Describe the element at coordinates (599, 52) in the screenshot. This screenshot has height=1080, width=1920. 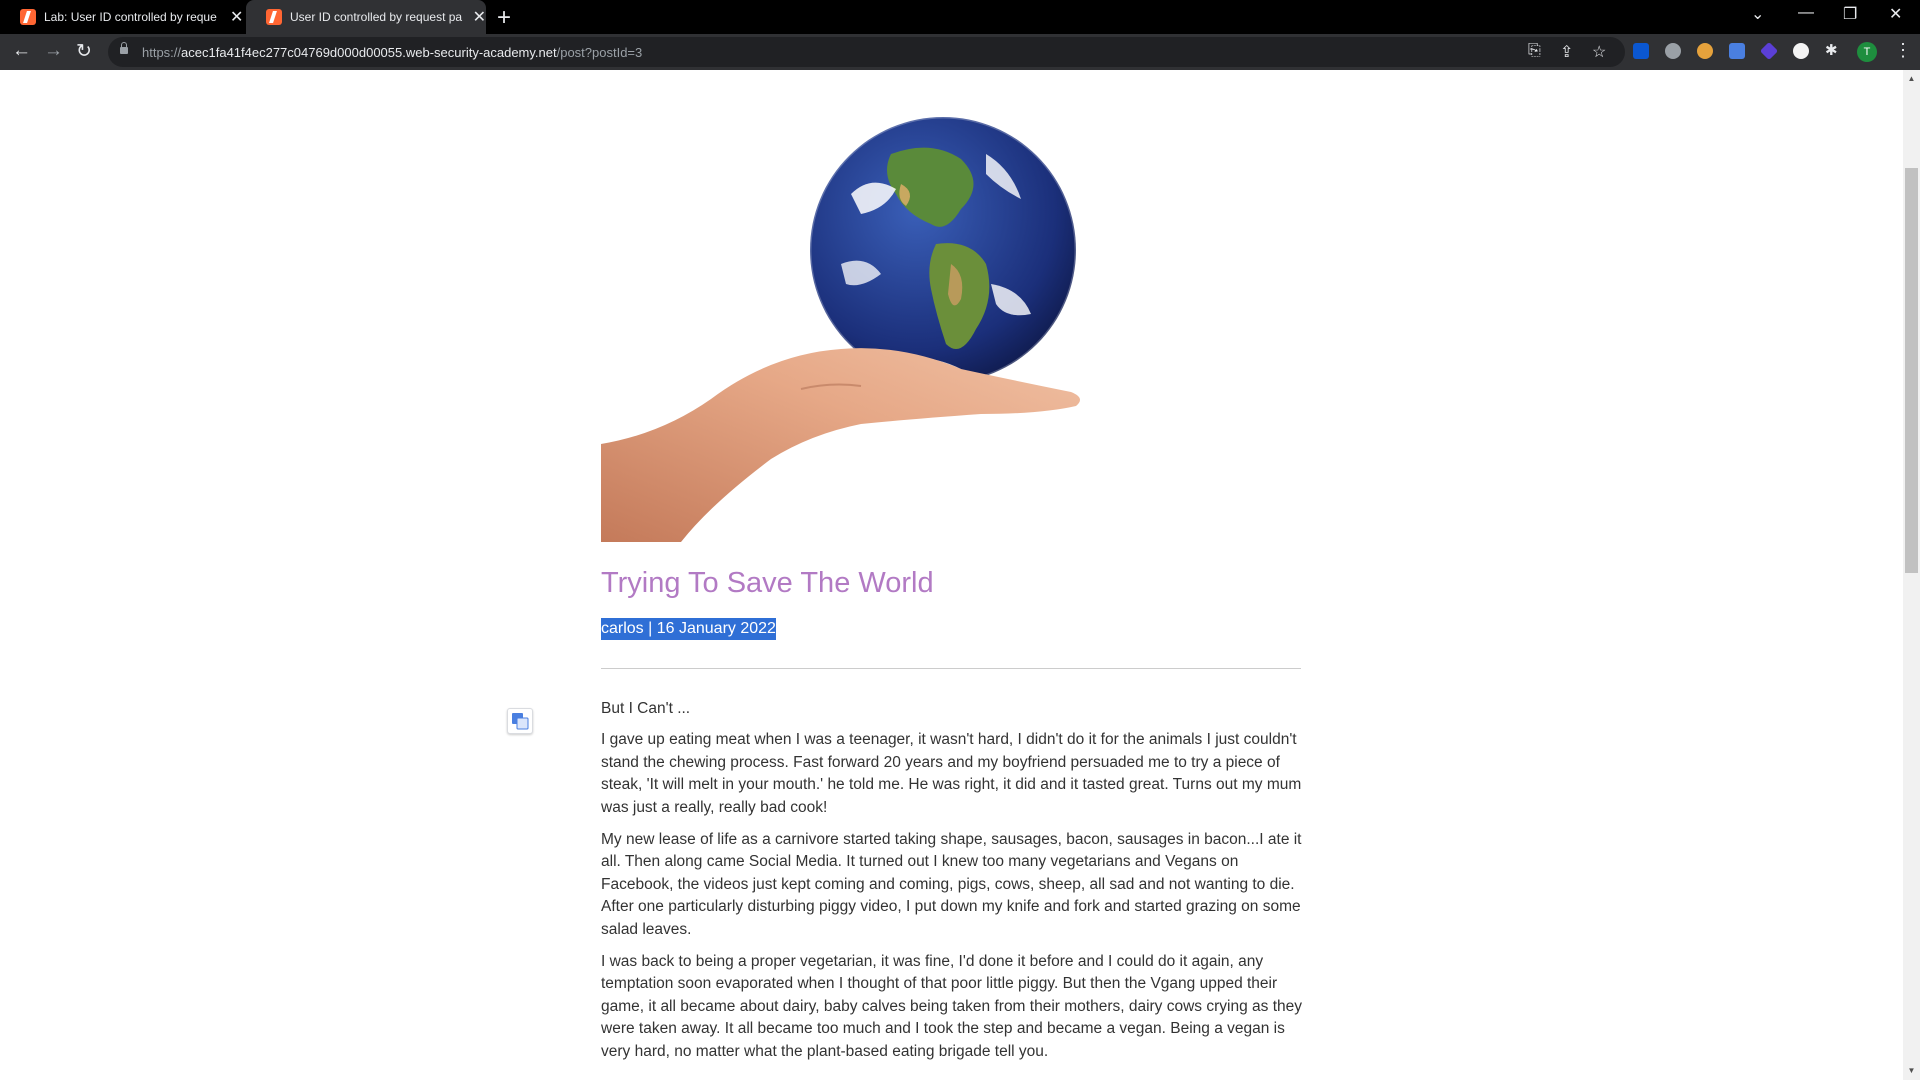
I see `url-path: /post?postId=3` at that location.